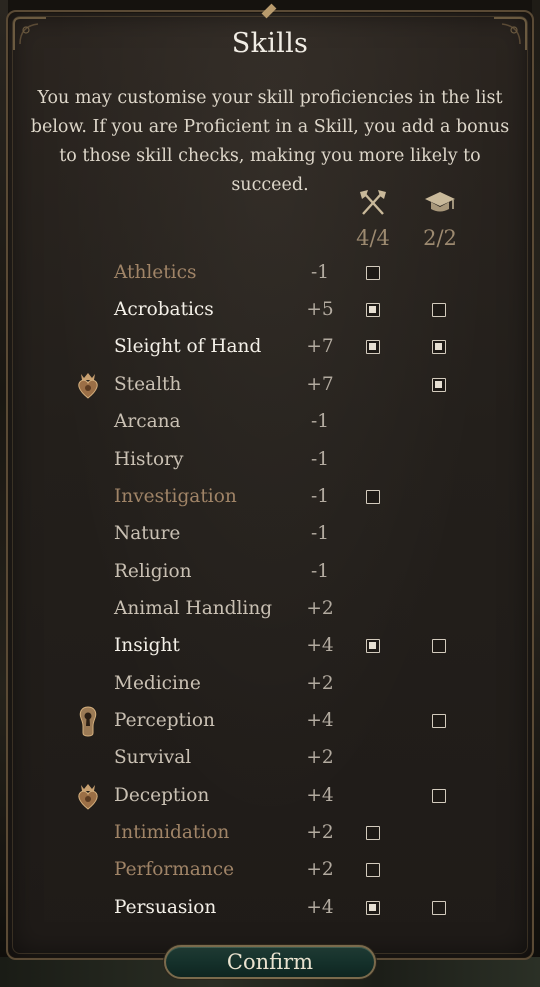  Describe the element at coordinates (147, 533) in the screenshot. I see `skill-label: Nature` at that location.